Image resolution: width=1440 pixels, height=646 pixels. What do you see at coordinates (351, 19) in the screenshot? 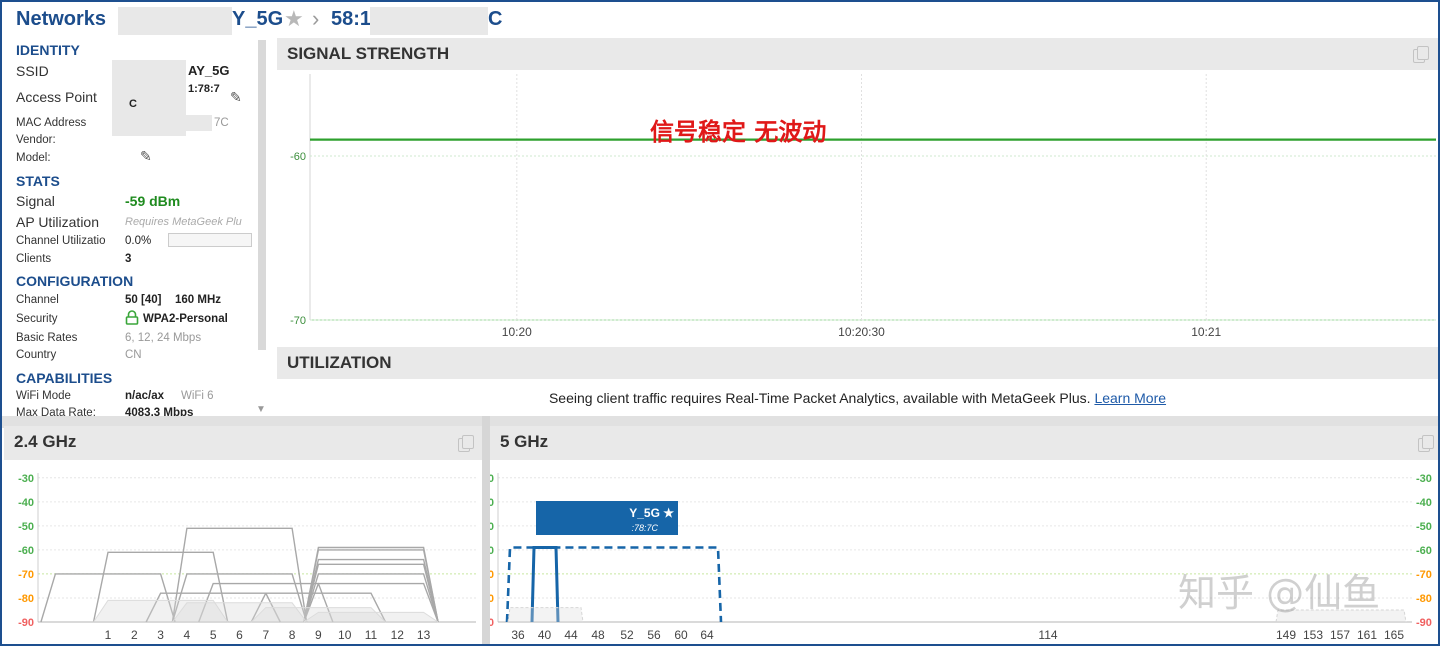
I see `breadcrumb-access-point: 58:1` at bounding box center [351, 19].